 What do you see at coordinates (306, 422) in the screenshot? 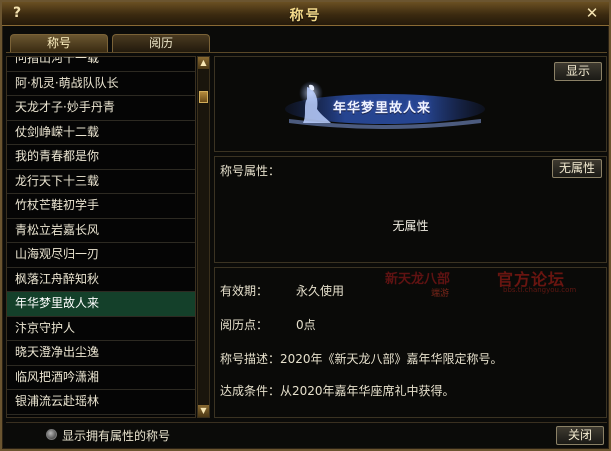
I see `footer-divider` at bounding box center [306, 422].